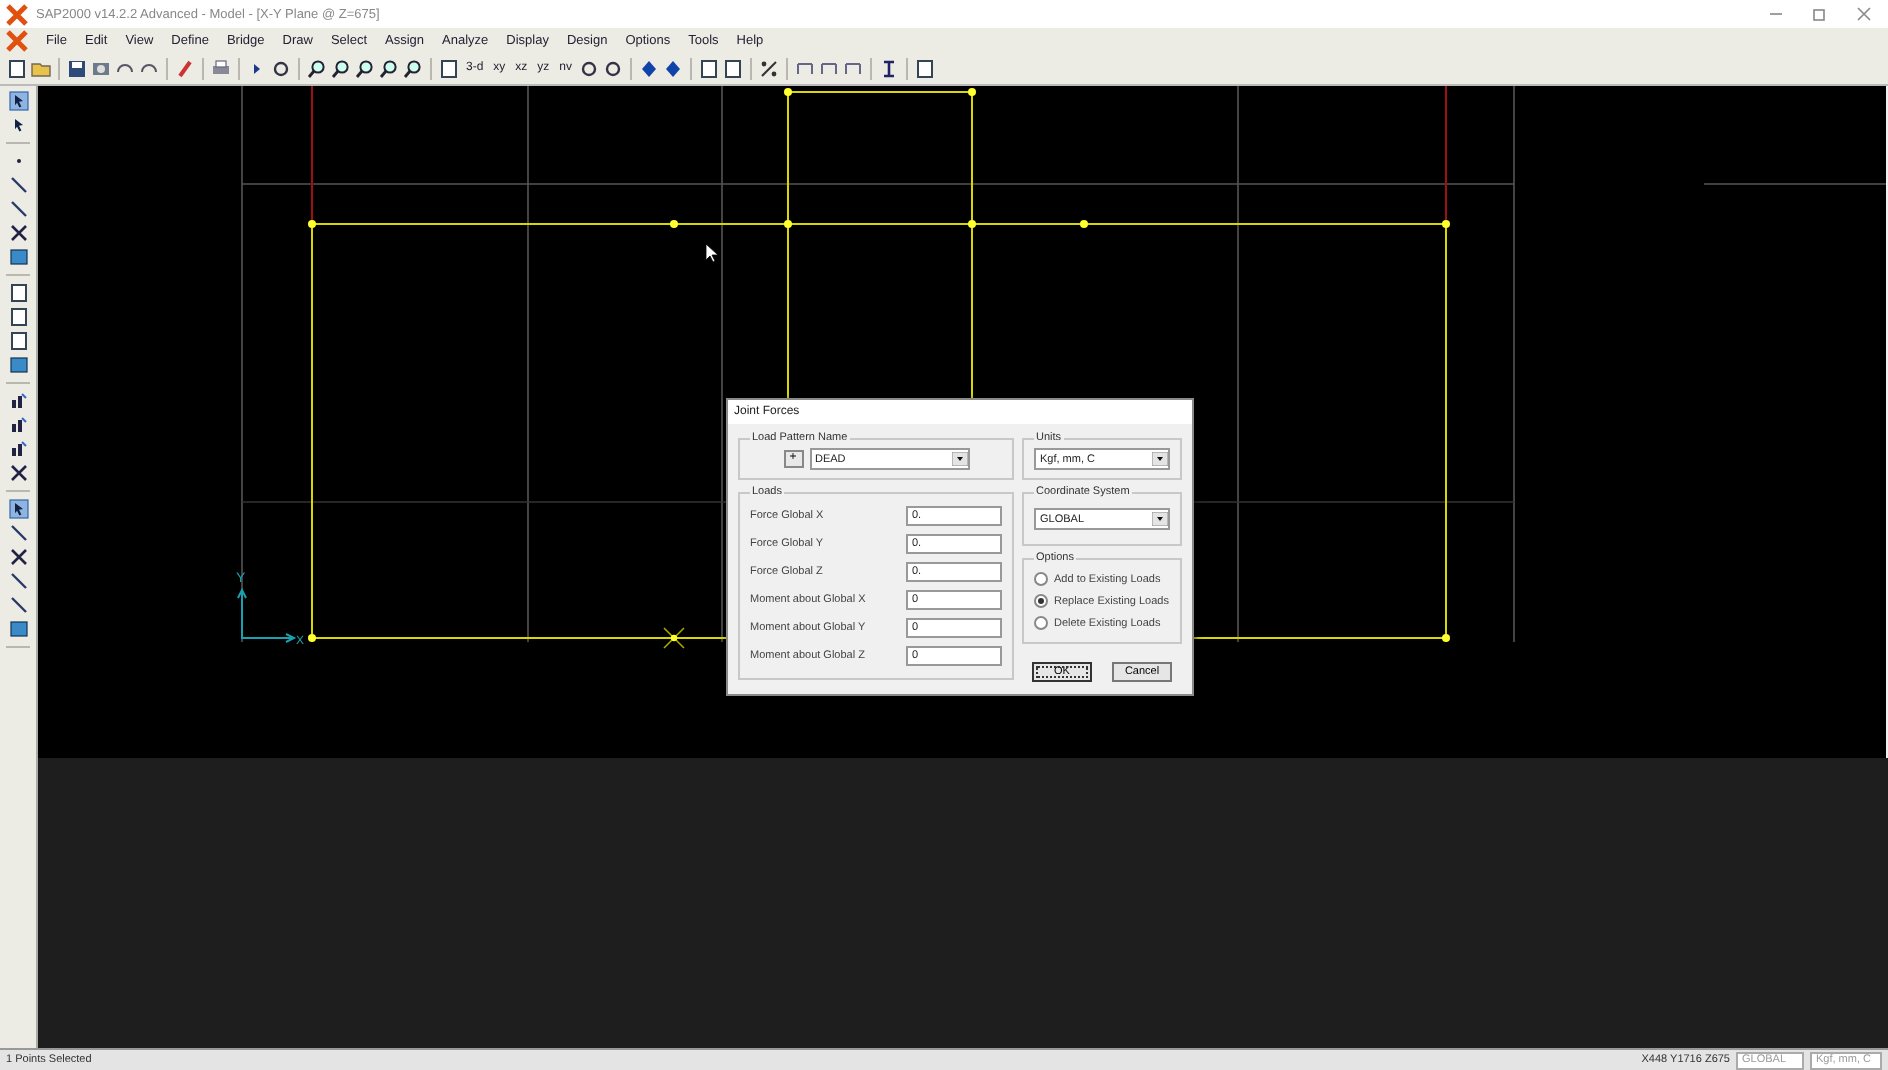  Describe the element at coordinates (18, 257) in the screenshot. I see `panel-icon` at that location.